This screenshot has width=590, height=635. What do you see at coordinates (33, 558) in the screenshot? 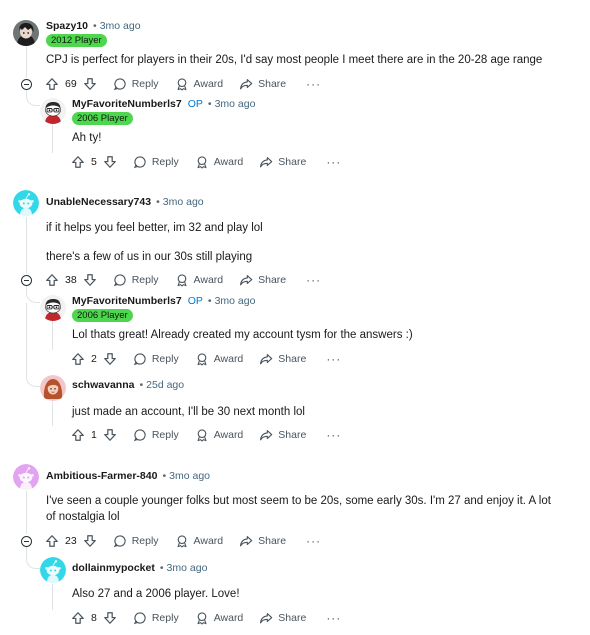
I see `thread-branch` at bounding box center [33, 558].